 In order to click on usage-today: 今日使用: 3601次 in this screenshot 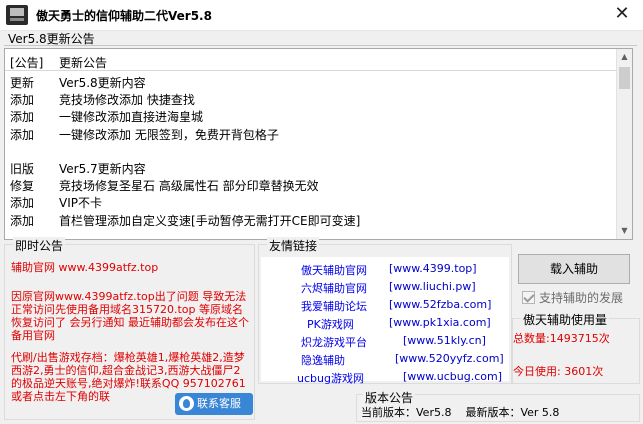, I will do `click(558, 371)`.